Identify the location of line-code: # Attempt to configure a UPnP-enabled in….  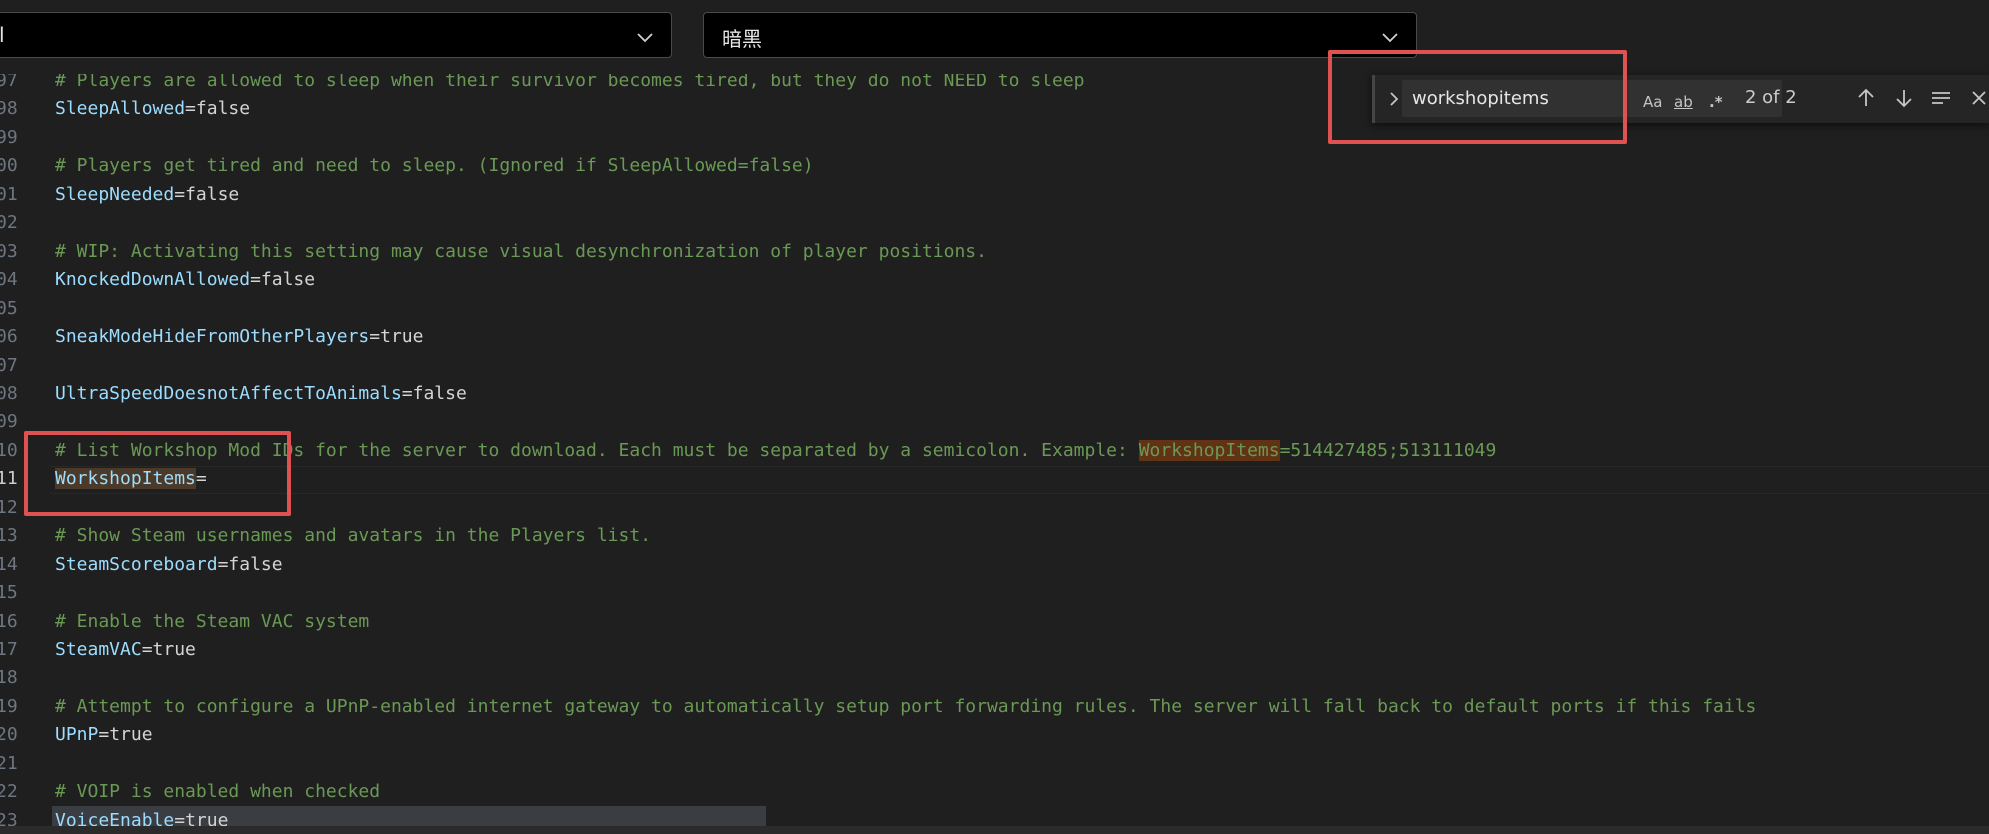
(905, 707).